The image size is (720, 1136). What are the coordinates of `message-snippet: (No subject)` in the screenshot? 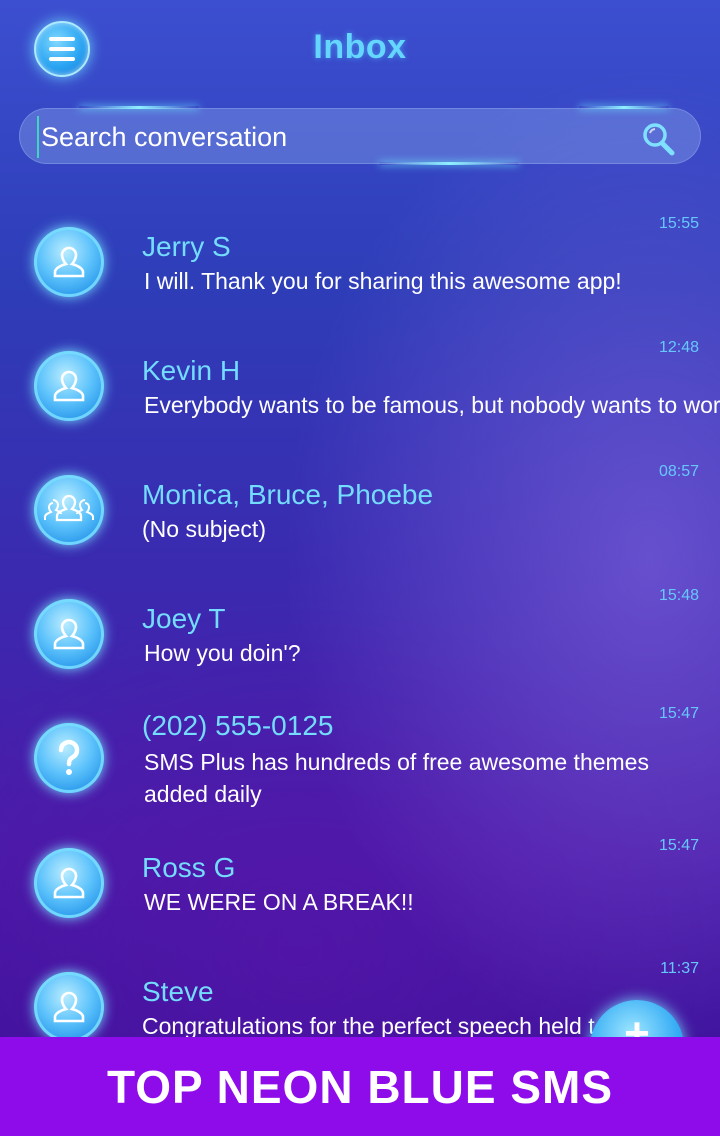 It's located at (204, 529).